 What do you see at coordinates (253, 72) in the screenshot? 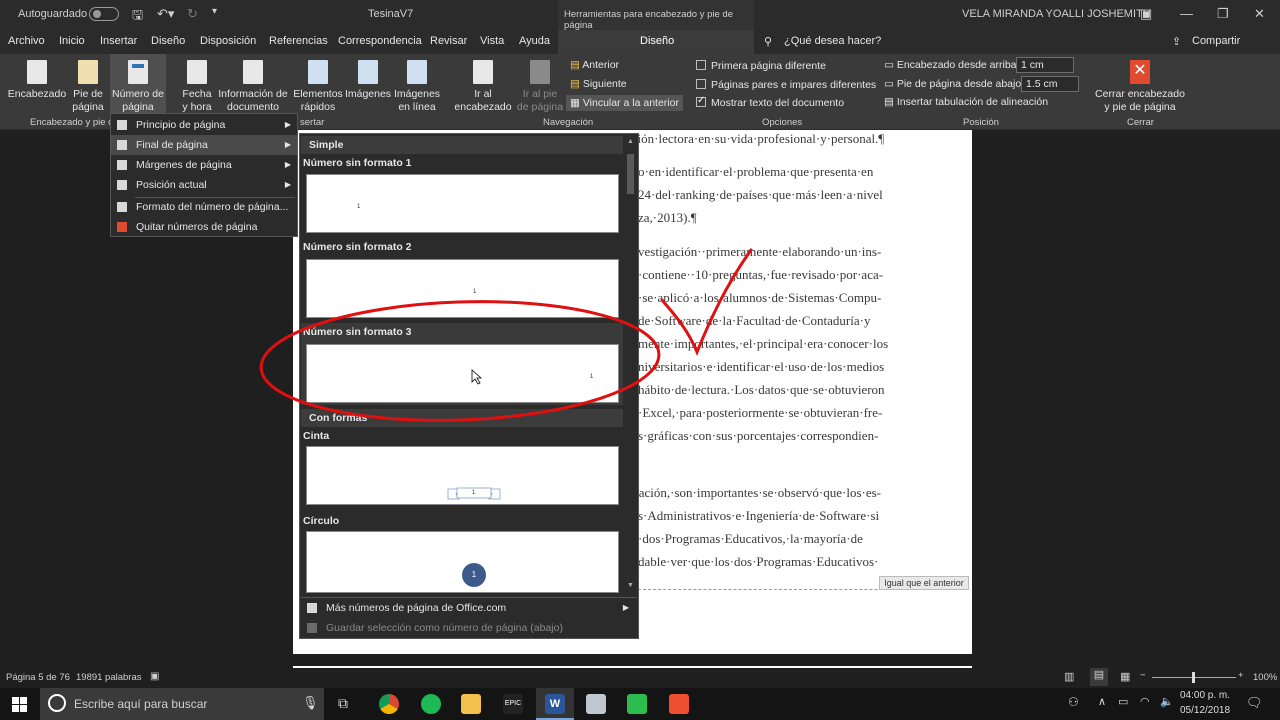
I see `doc-info-icon` at bounding box center [253, 72].